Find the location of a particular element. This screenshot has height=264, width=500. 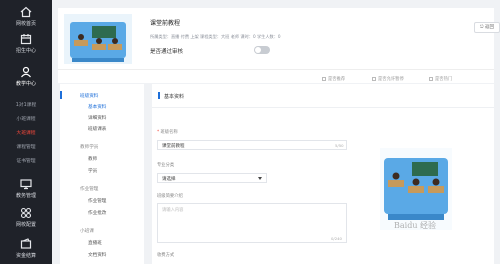

cover-preview-image is located at coordinates (416, 189).